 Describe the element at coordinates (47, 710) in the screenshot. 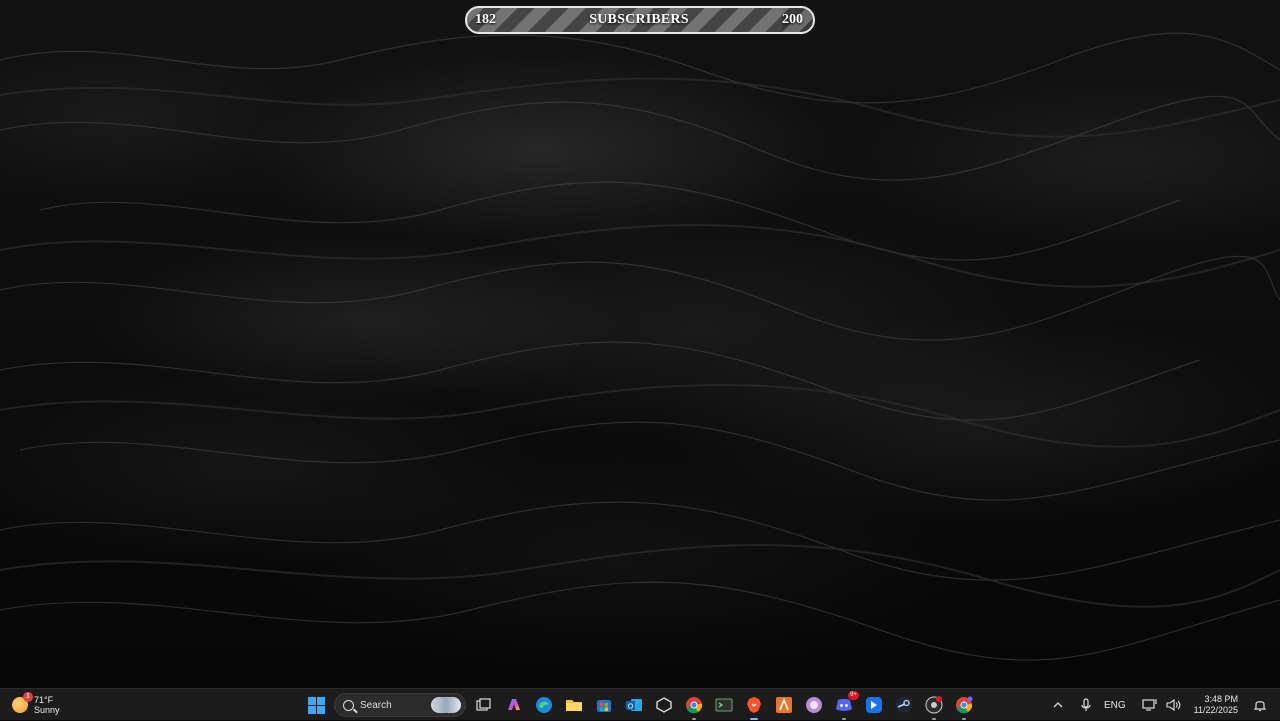

I see `weather-condition: Sunny` at that location.